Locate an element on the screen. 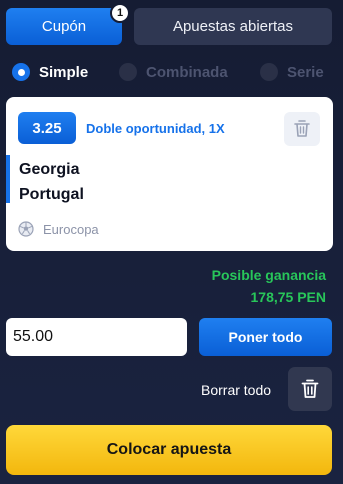  team-home: Georgia is located at coordinates (49, 169).